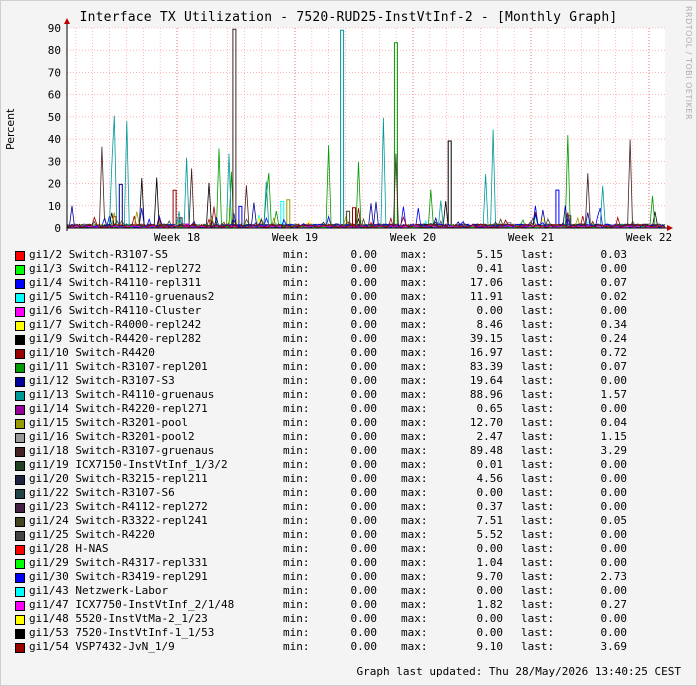 This screenshot has height=686, width=697. Describe the element at coordinates (614, 394) in the screenshot. I see `last-value: 1.57` at that location.